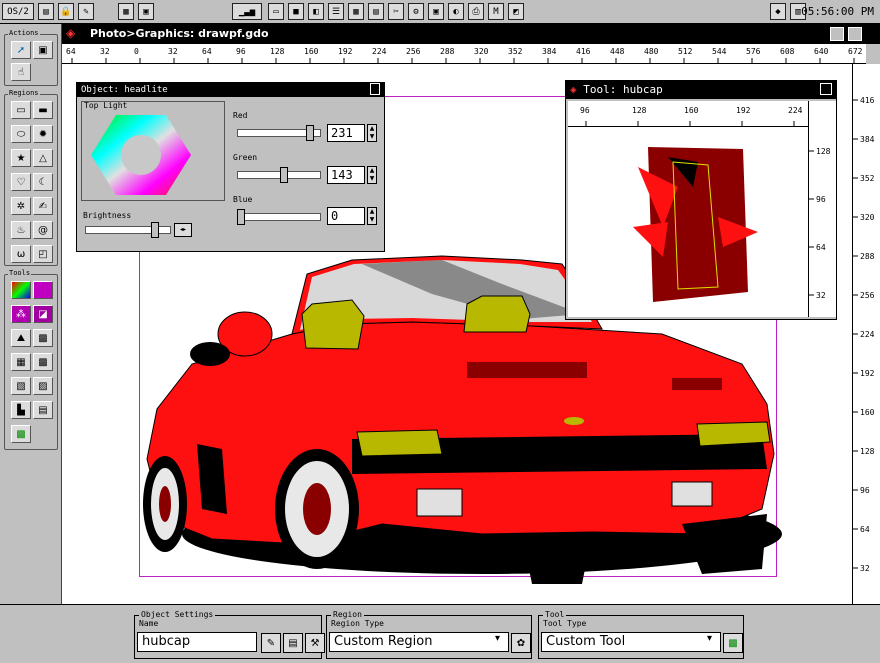  I want to click on name-input: hubcap, so click(197, 642).